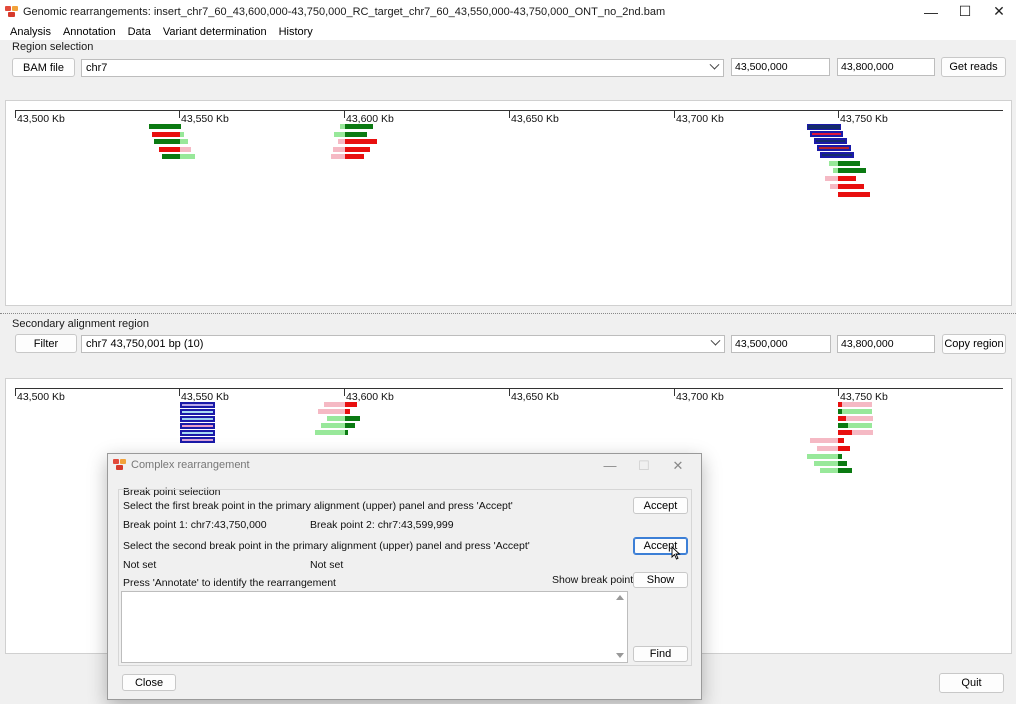  I want to click on chromosome-select: chr7, so click(402, 68).